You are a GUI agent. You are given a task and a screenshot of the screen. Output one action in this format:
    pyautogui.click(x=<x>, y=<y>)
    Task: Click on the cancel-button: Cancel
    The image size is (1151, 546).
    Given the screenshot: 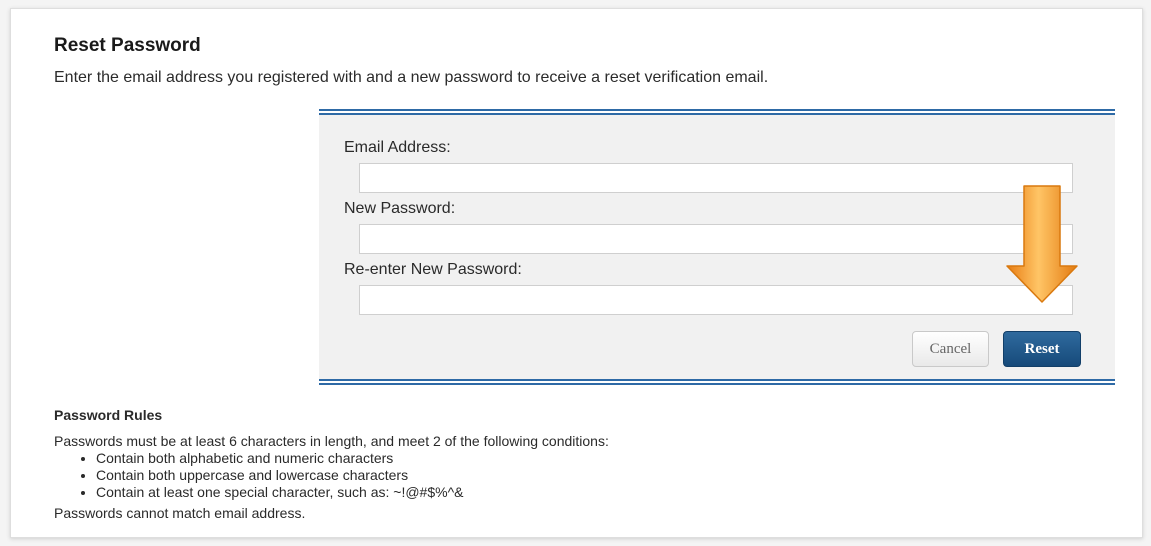 What is the action you would take?
    pyautogui.click(x=950, y=349)
    